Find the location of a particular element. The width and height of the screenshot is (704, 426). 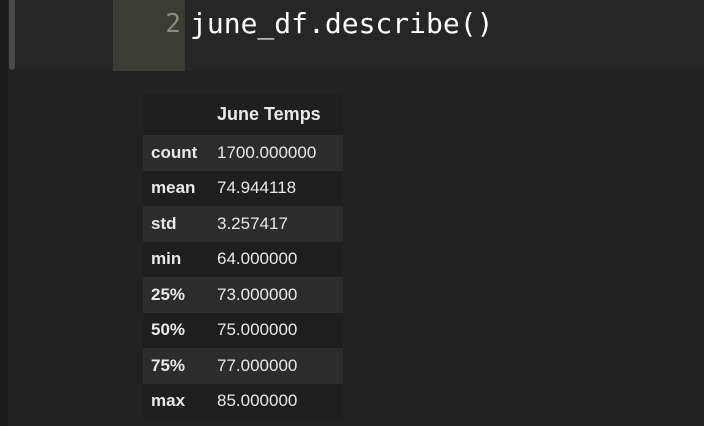

row-index: count is located at coordinates (174, 152).